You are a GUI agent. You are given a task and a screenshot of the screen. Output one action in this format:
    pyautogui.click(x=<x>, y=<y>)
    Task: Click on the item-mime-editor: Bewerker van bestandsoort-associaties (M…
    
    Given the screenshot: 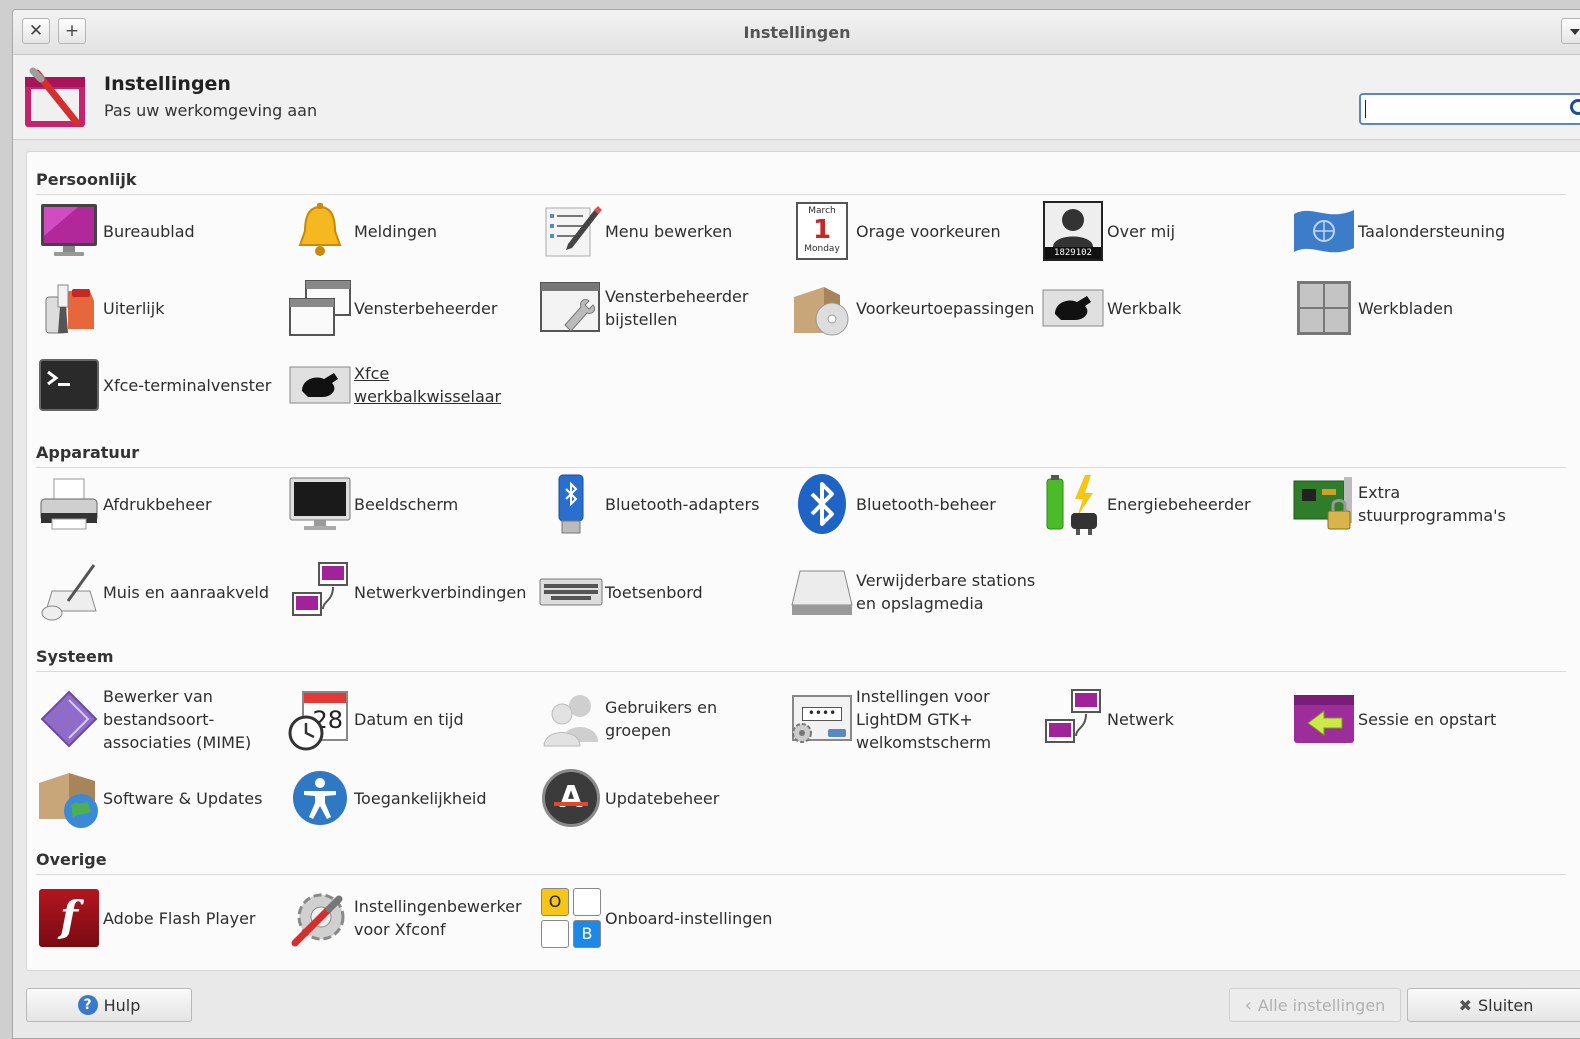 What is the action you would take?
    pyautogui.click(x=159, y=719)
    